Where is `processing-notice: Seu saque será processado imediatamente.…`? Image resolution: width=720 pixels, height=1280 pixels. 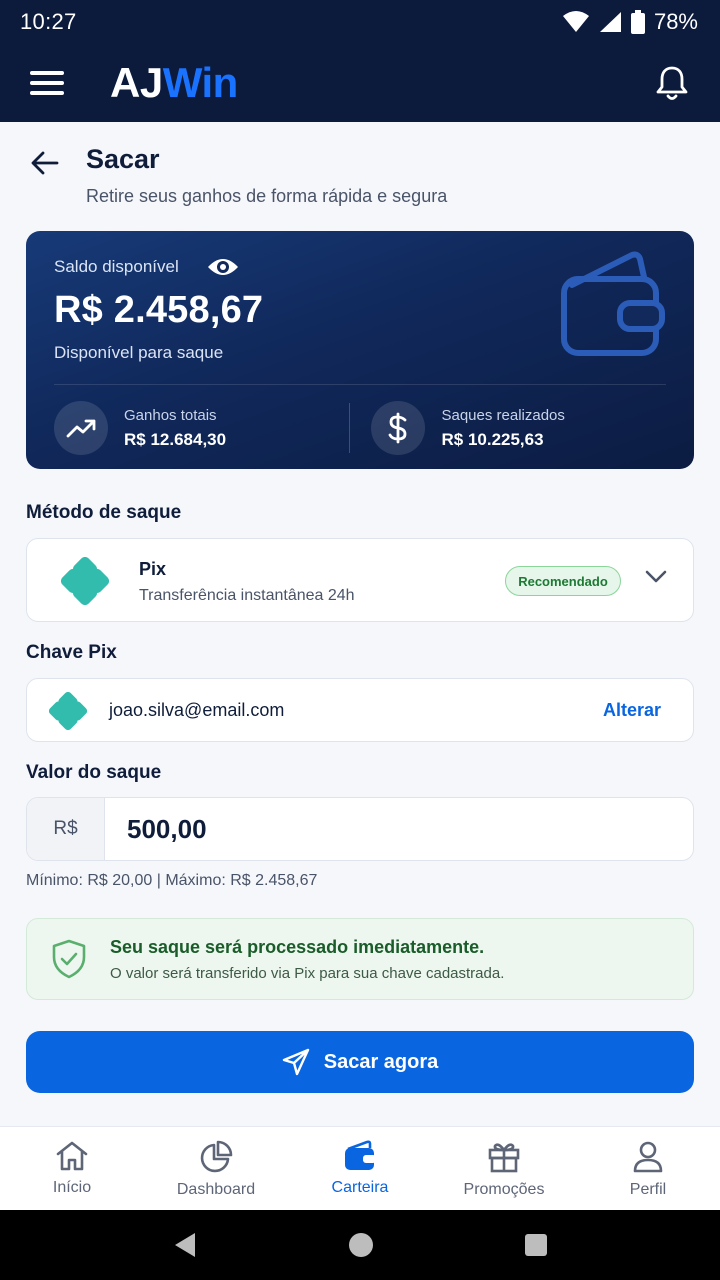 processing-notice: Seu saque será processado imediatamente.… is located at coordinates (360, 959).